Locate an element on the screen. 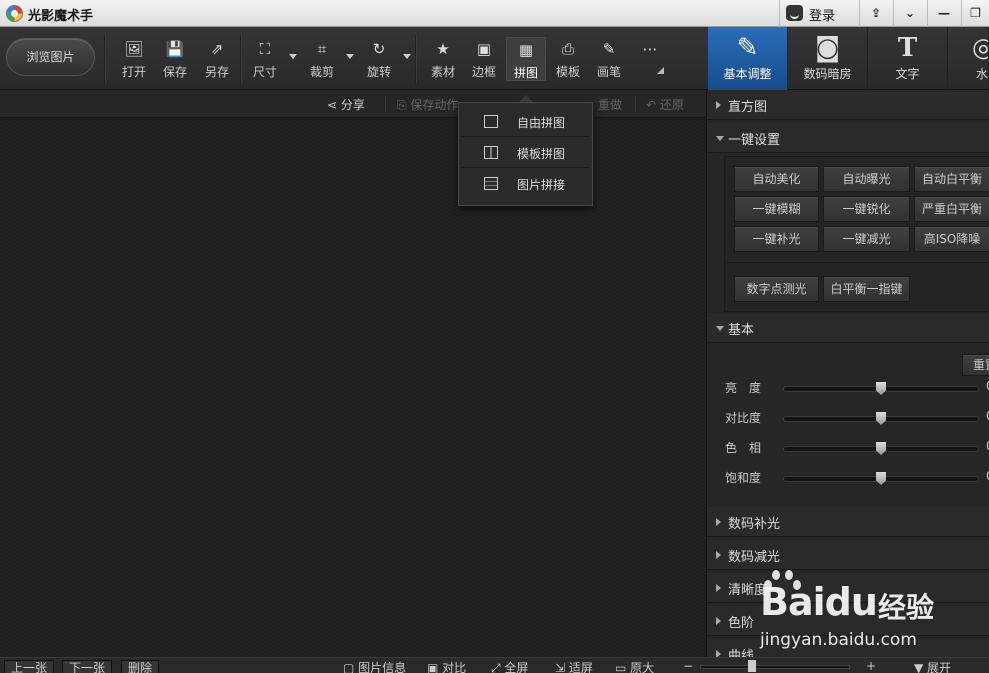 Image resolution: width=989 pixels, height=673 pixels. save-action-button: ⎘ 保存动作 is located at coordinates (427, 104).